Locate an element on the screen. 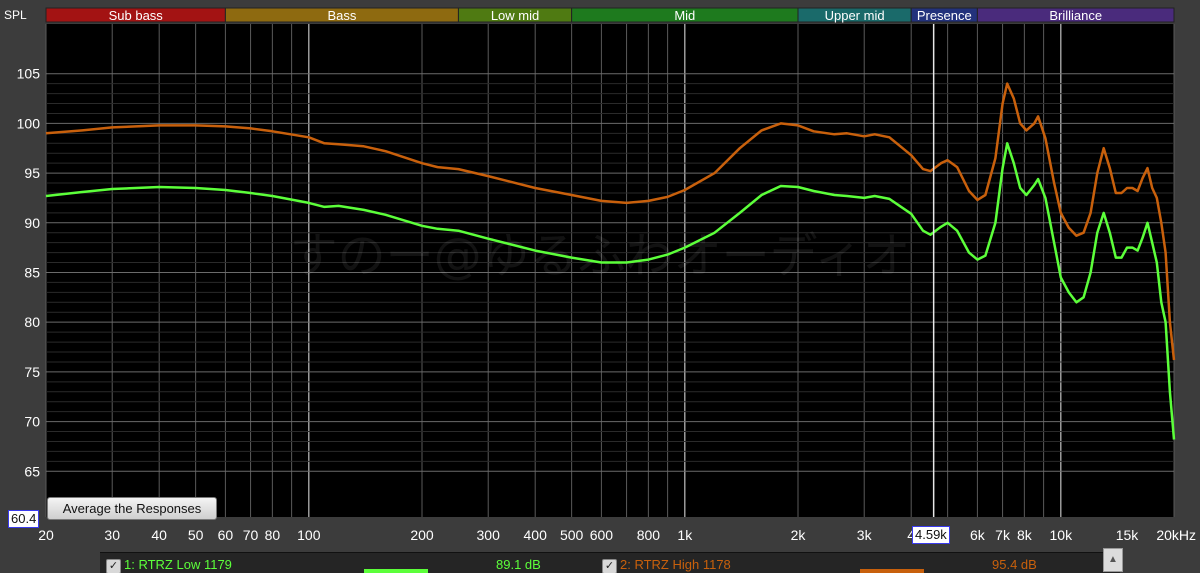  x-tick-label: 7k is located at coordinates (1003, 535).